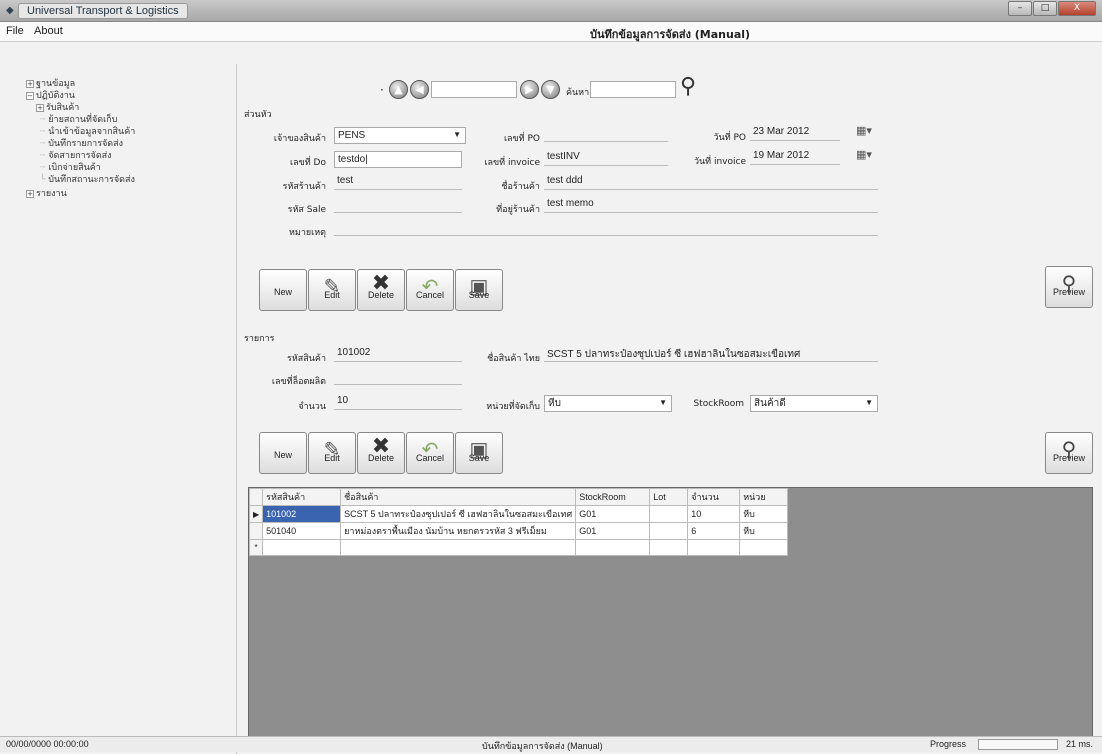  Describe the element at coordinates (529, 89) in the screenshot. I see `nav-right-icon: ▶` at that location.